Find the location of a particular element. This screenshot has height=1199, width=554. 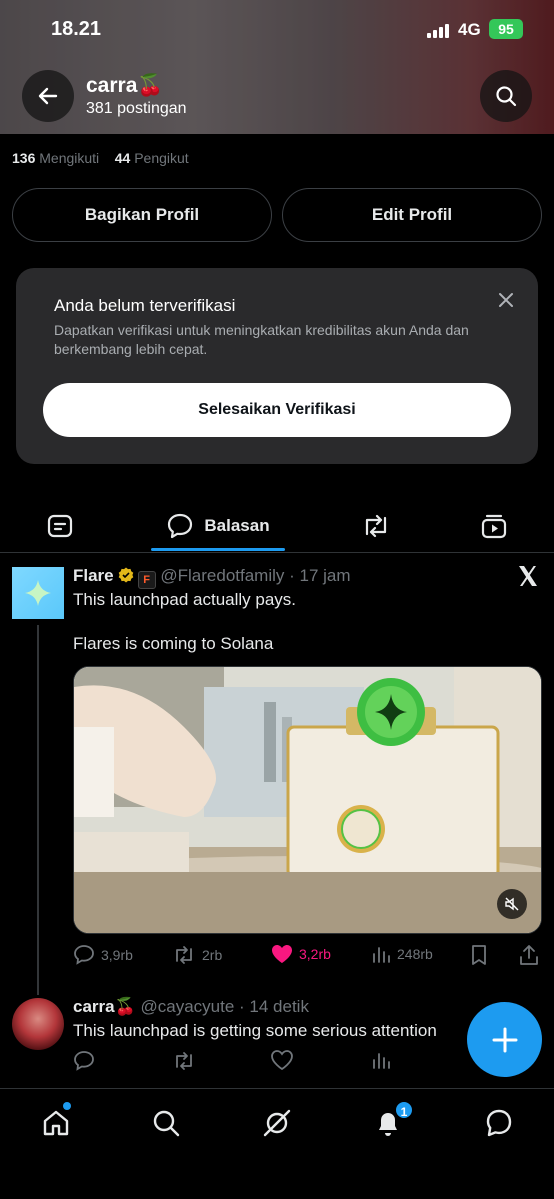

grok-icon is located at coordinates (277, 1123).